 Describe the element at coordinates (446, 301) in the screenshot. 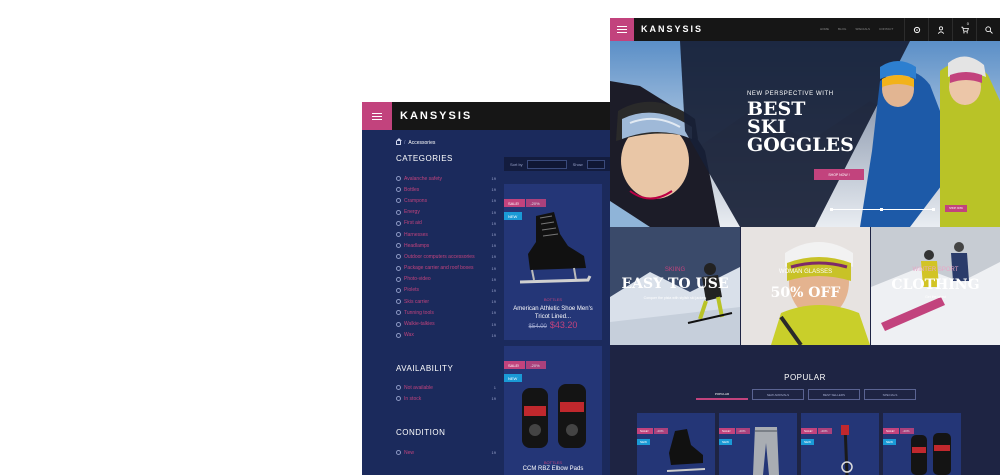

I see `filter-item: Skis carrier 19` at that location.